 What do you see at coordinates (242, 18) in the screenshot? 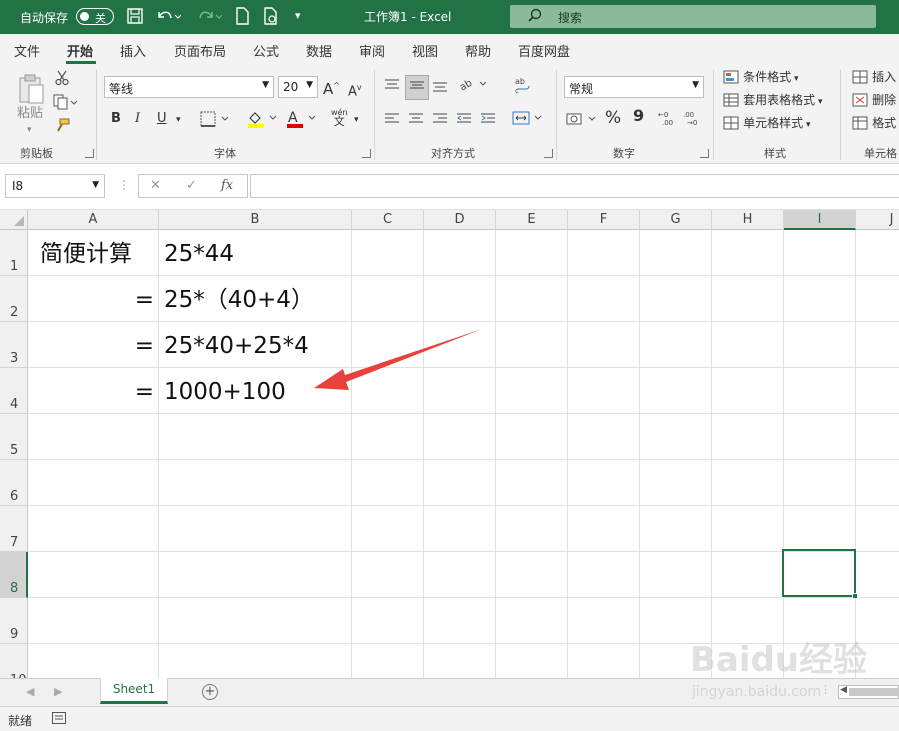
I see `new-file-icon` at bounding box center [242, 18].